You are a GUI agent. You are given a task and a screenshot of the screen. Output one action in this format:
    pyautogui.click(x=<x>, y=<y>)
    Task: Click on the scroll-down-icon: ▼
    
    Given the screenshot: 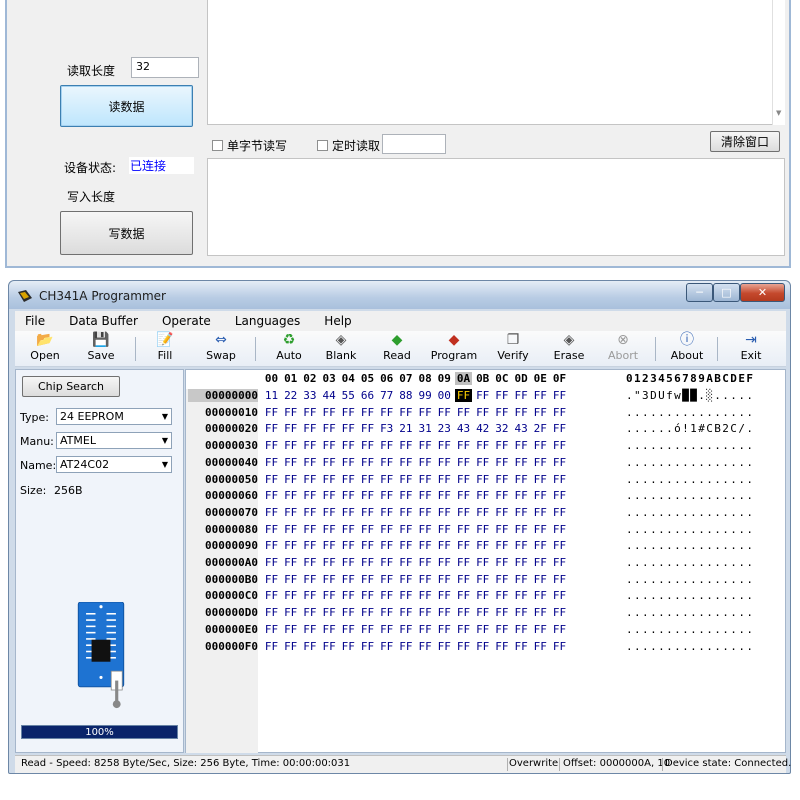 What is the action you would take?
    pyautogui.click(x=778, y=113)
    